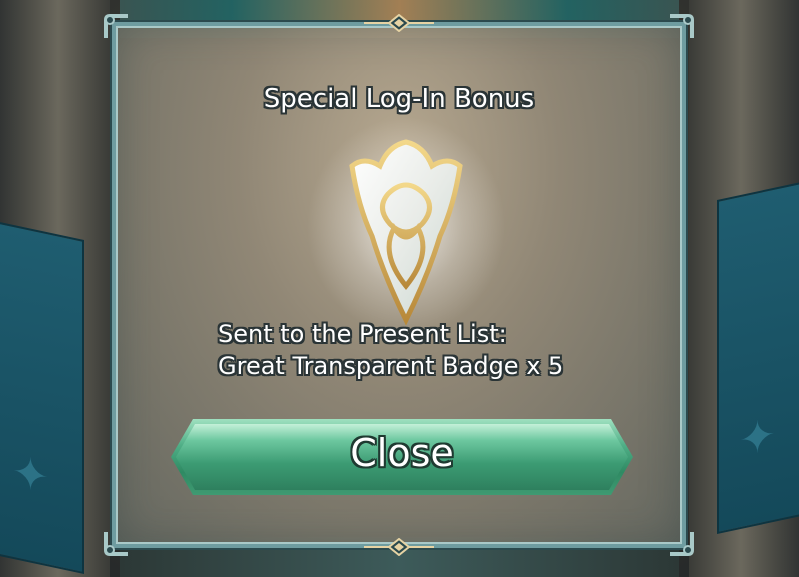 Image resolution: width=799 pixels, height=577 pixels. What do you see at coordinates (42, 397) in the screenshot?
I see `left-banner: ✦` at bounding box center [42, 397].